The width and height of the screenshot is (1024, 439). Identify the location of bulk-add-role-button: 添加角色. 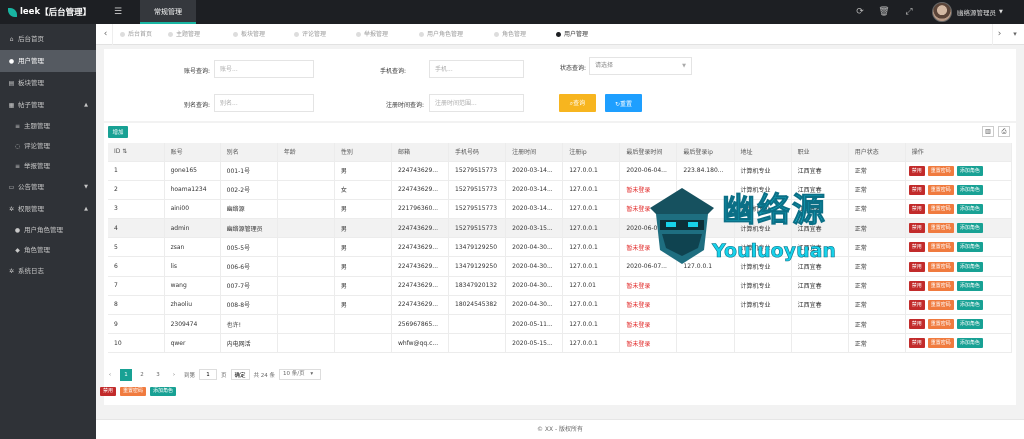
(163, 391).